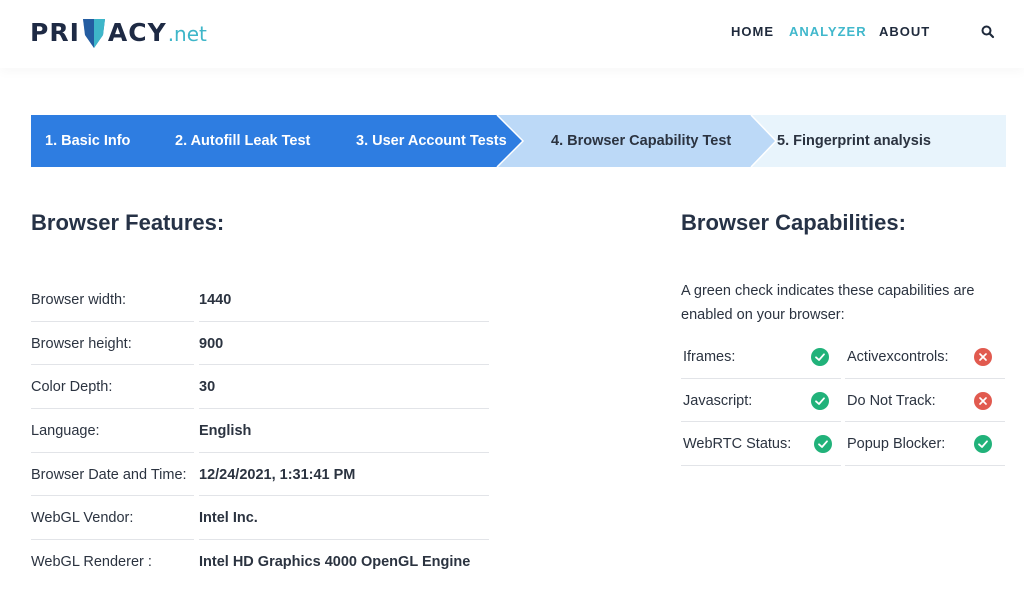 Image resolution: width=1024 pixels, height=605 pixels. I want to click on step-fingerprint-analysis: 5. Fingerprint analysis, so click(854, 141).